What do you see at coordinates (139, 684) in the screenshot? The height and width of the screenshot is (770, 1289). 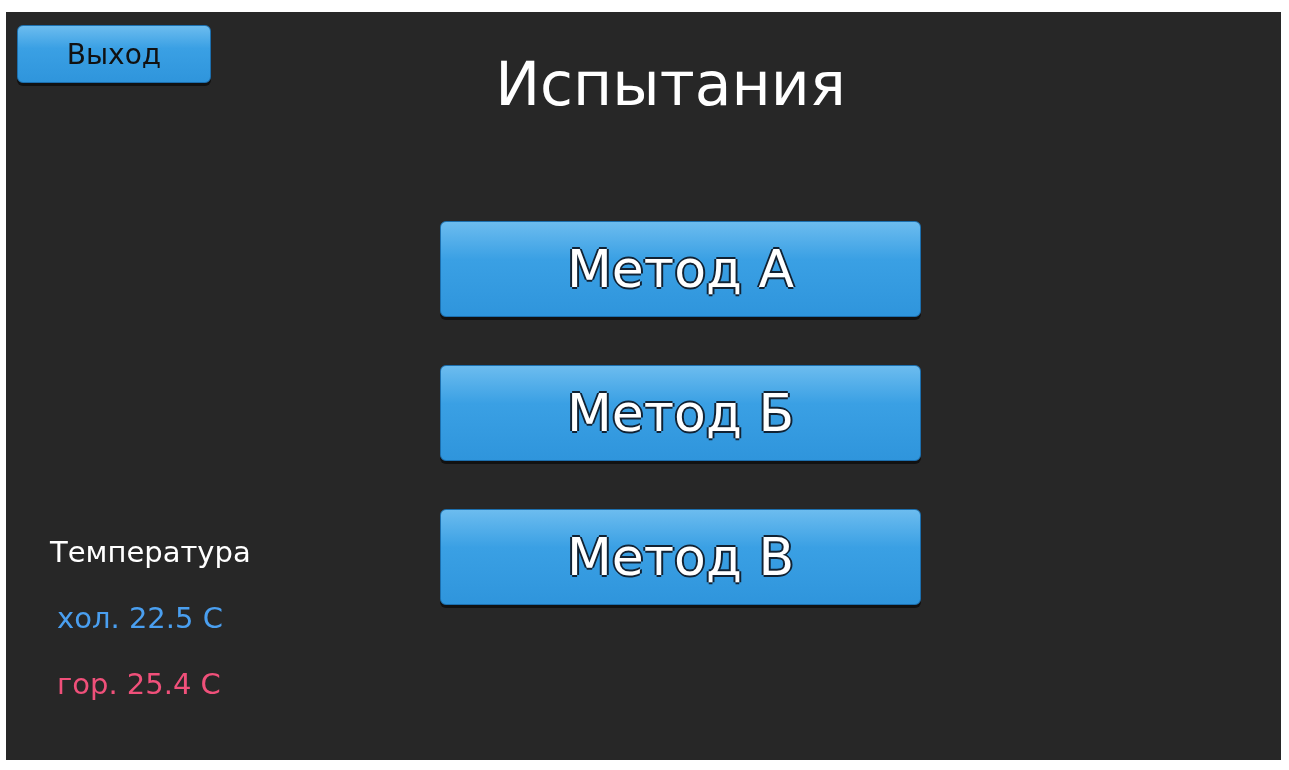 I see `temperature-reading: гор. 25.4 C` at bounding box center [139, 684].